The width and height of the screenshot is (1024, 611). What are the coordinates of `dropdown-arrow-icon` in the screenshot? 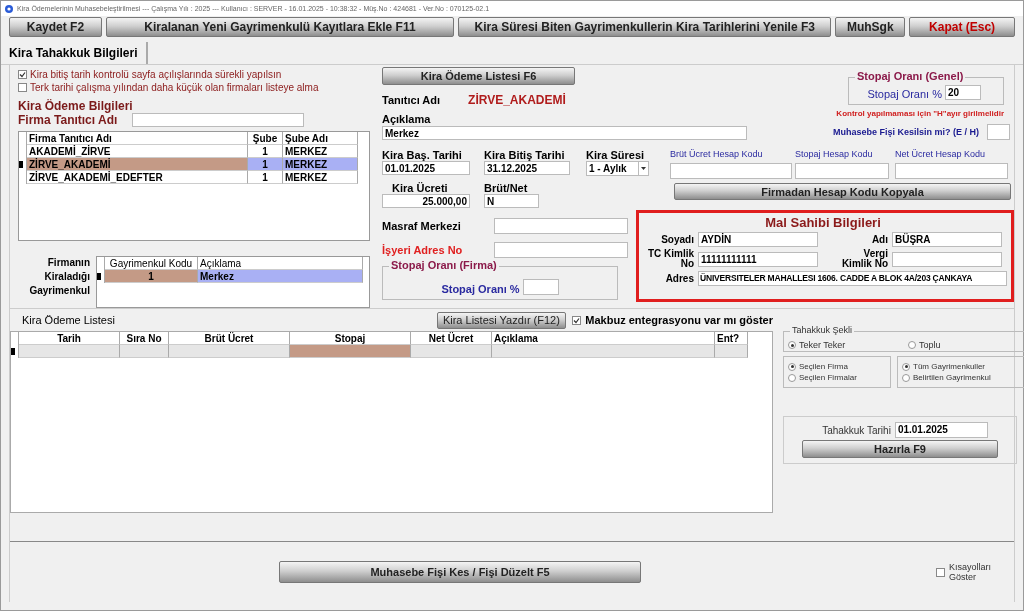 It's located at (643, 168).